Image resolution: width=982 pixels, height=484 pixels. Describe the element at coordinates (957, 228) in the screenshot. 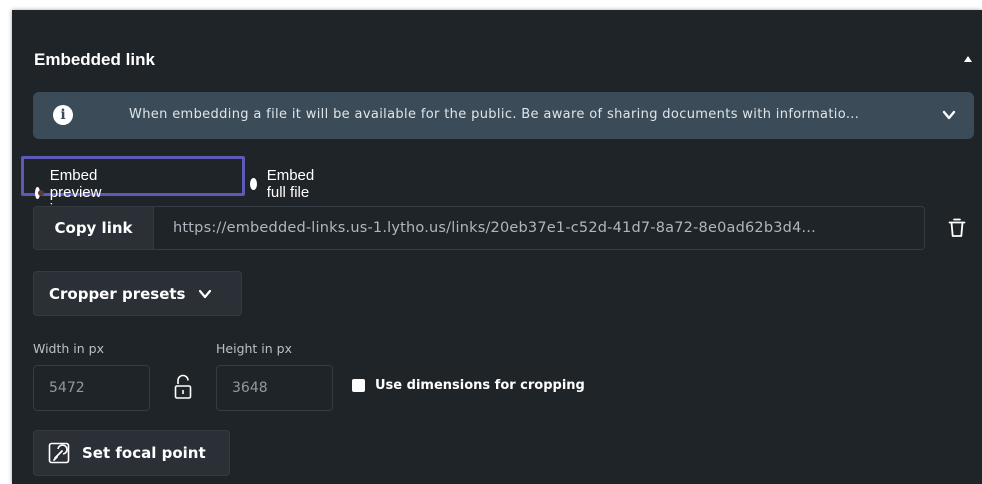

I see `trash-icon` at that location.